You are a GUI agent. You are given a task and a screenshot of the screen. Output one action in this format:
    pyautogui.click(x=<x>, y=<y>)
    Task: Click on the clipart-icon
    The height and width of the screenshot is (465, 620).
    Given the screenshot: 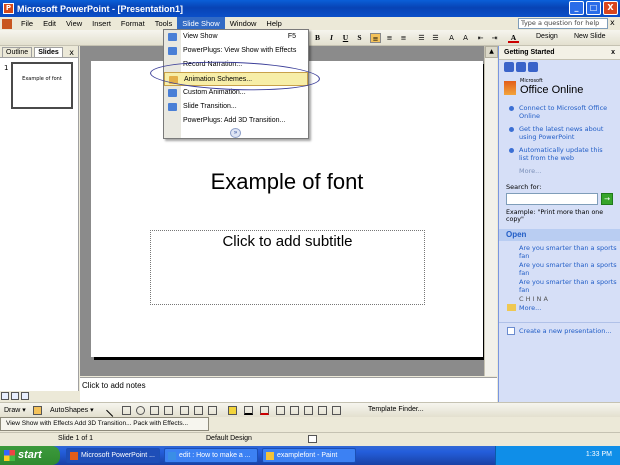 What is the action you would take?
    pyautogui.click(x=198, y=410)
    